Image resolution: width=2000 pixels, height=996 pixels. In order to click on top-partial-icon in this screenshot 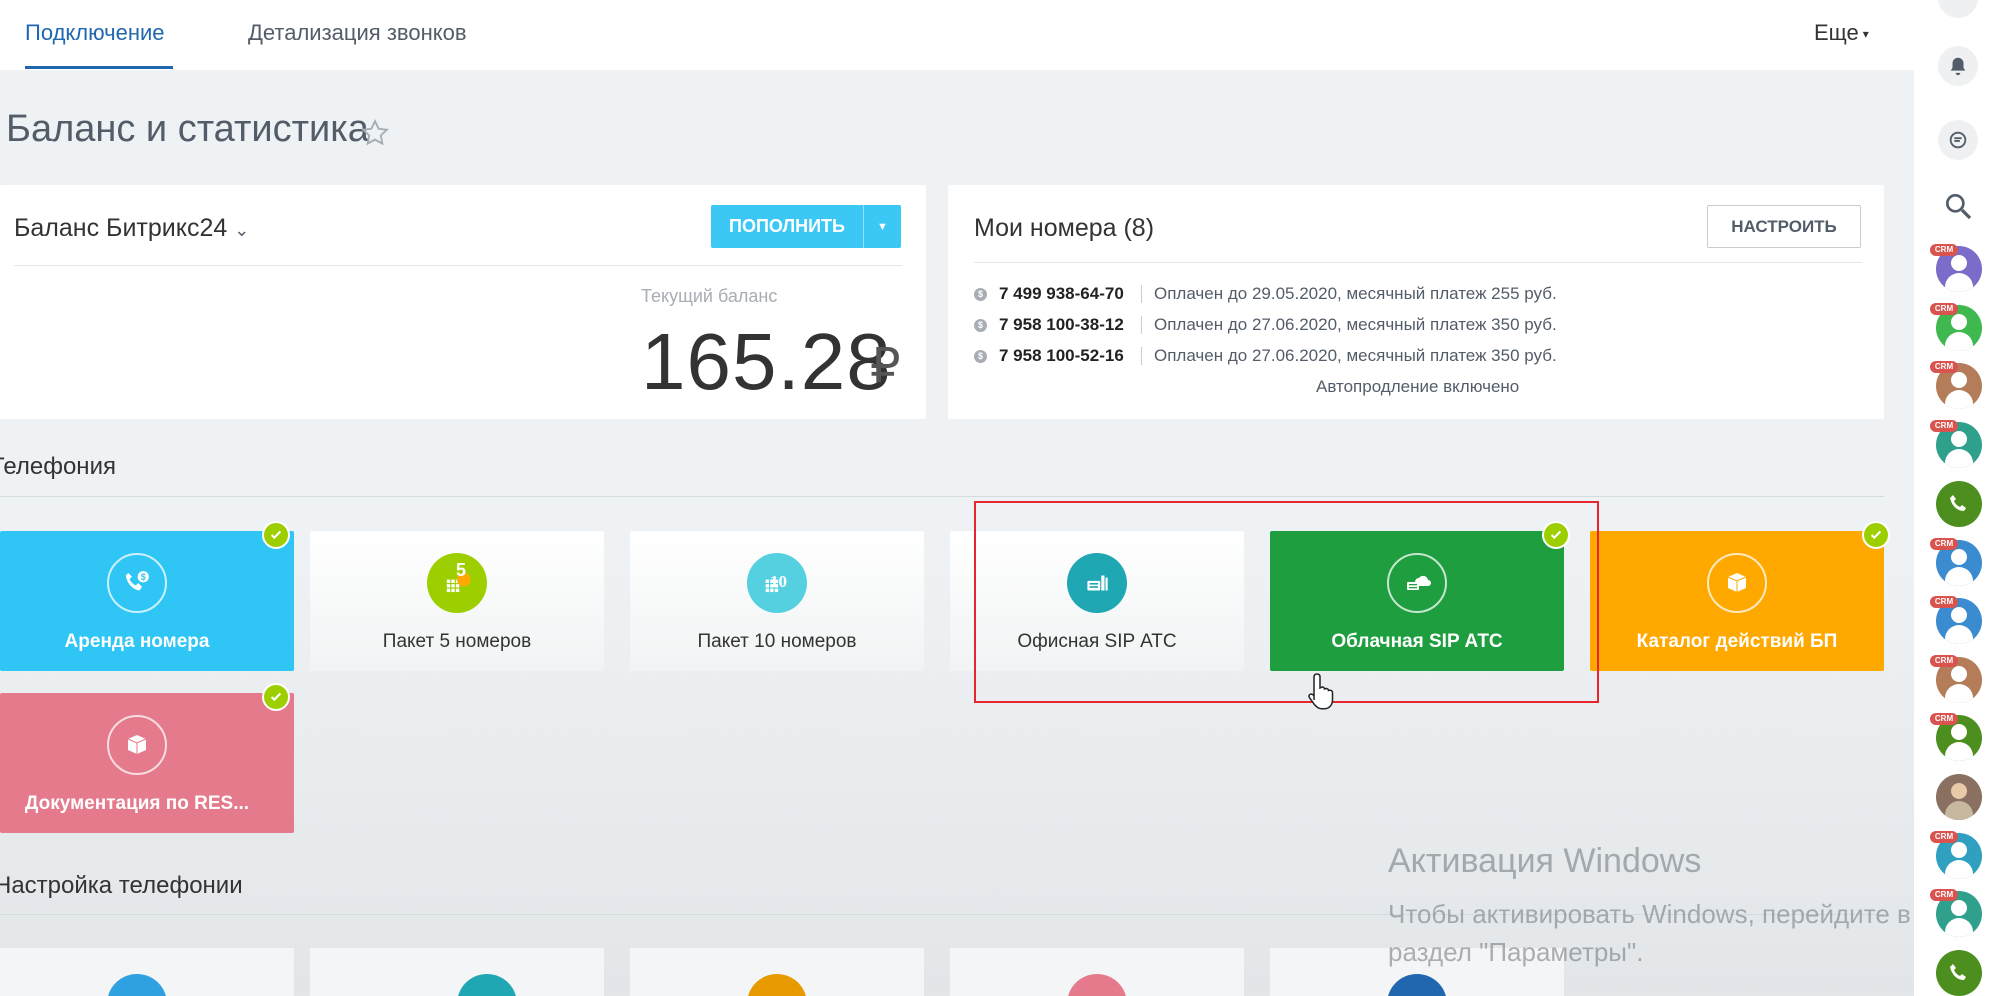, I will do `click(1958, 9)`.